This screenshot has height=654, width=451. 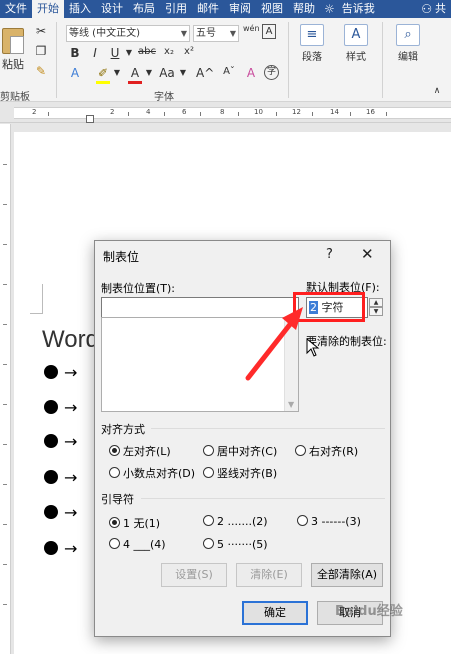 I want to click on mouse-cursor-icon, so click(x=313, y=347).